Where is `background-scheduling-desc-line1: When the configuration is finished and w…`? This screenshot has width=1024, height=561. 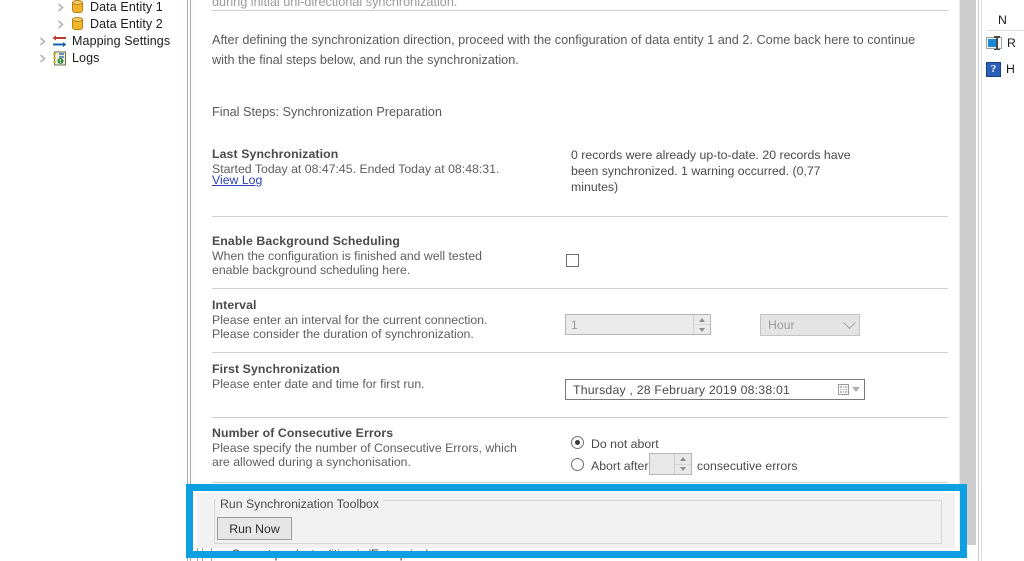 background-scheduling-desc-line1: When the configuration is finished and w… is located at coordinates (347, 256).